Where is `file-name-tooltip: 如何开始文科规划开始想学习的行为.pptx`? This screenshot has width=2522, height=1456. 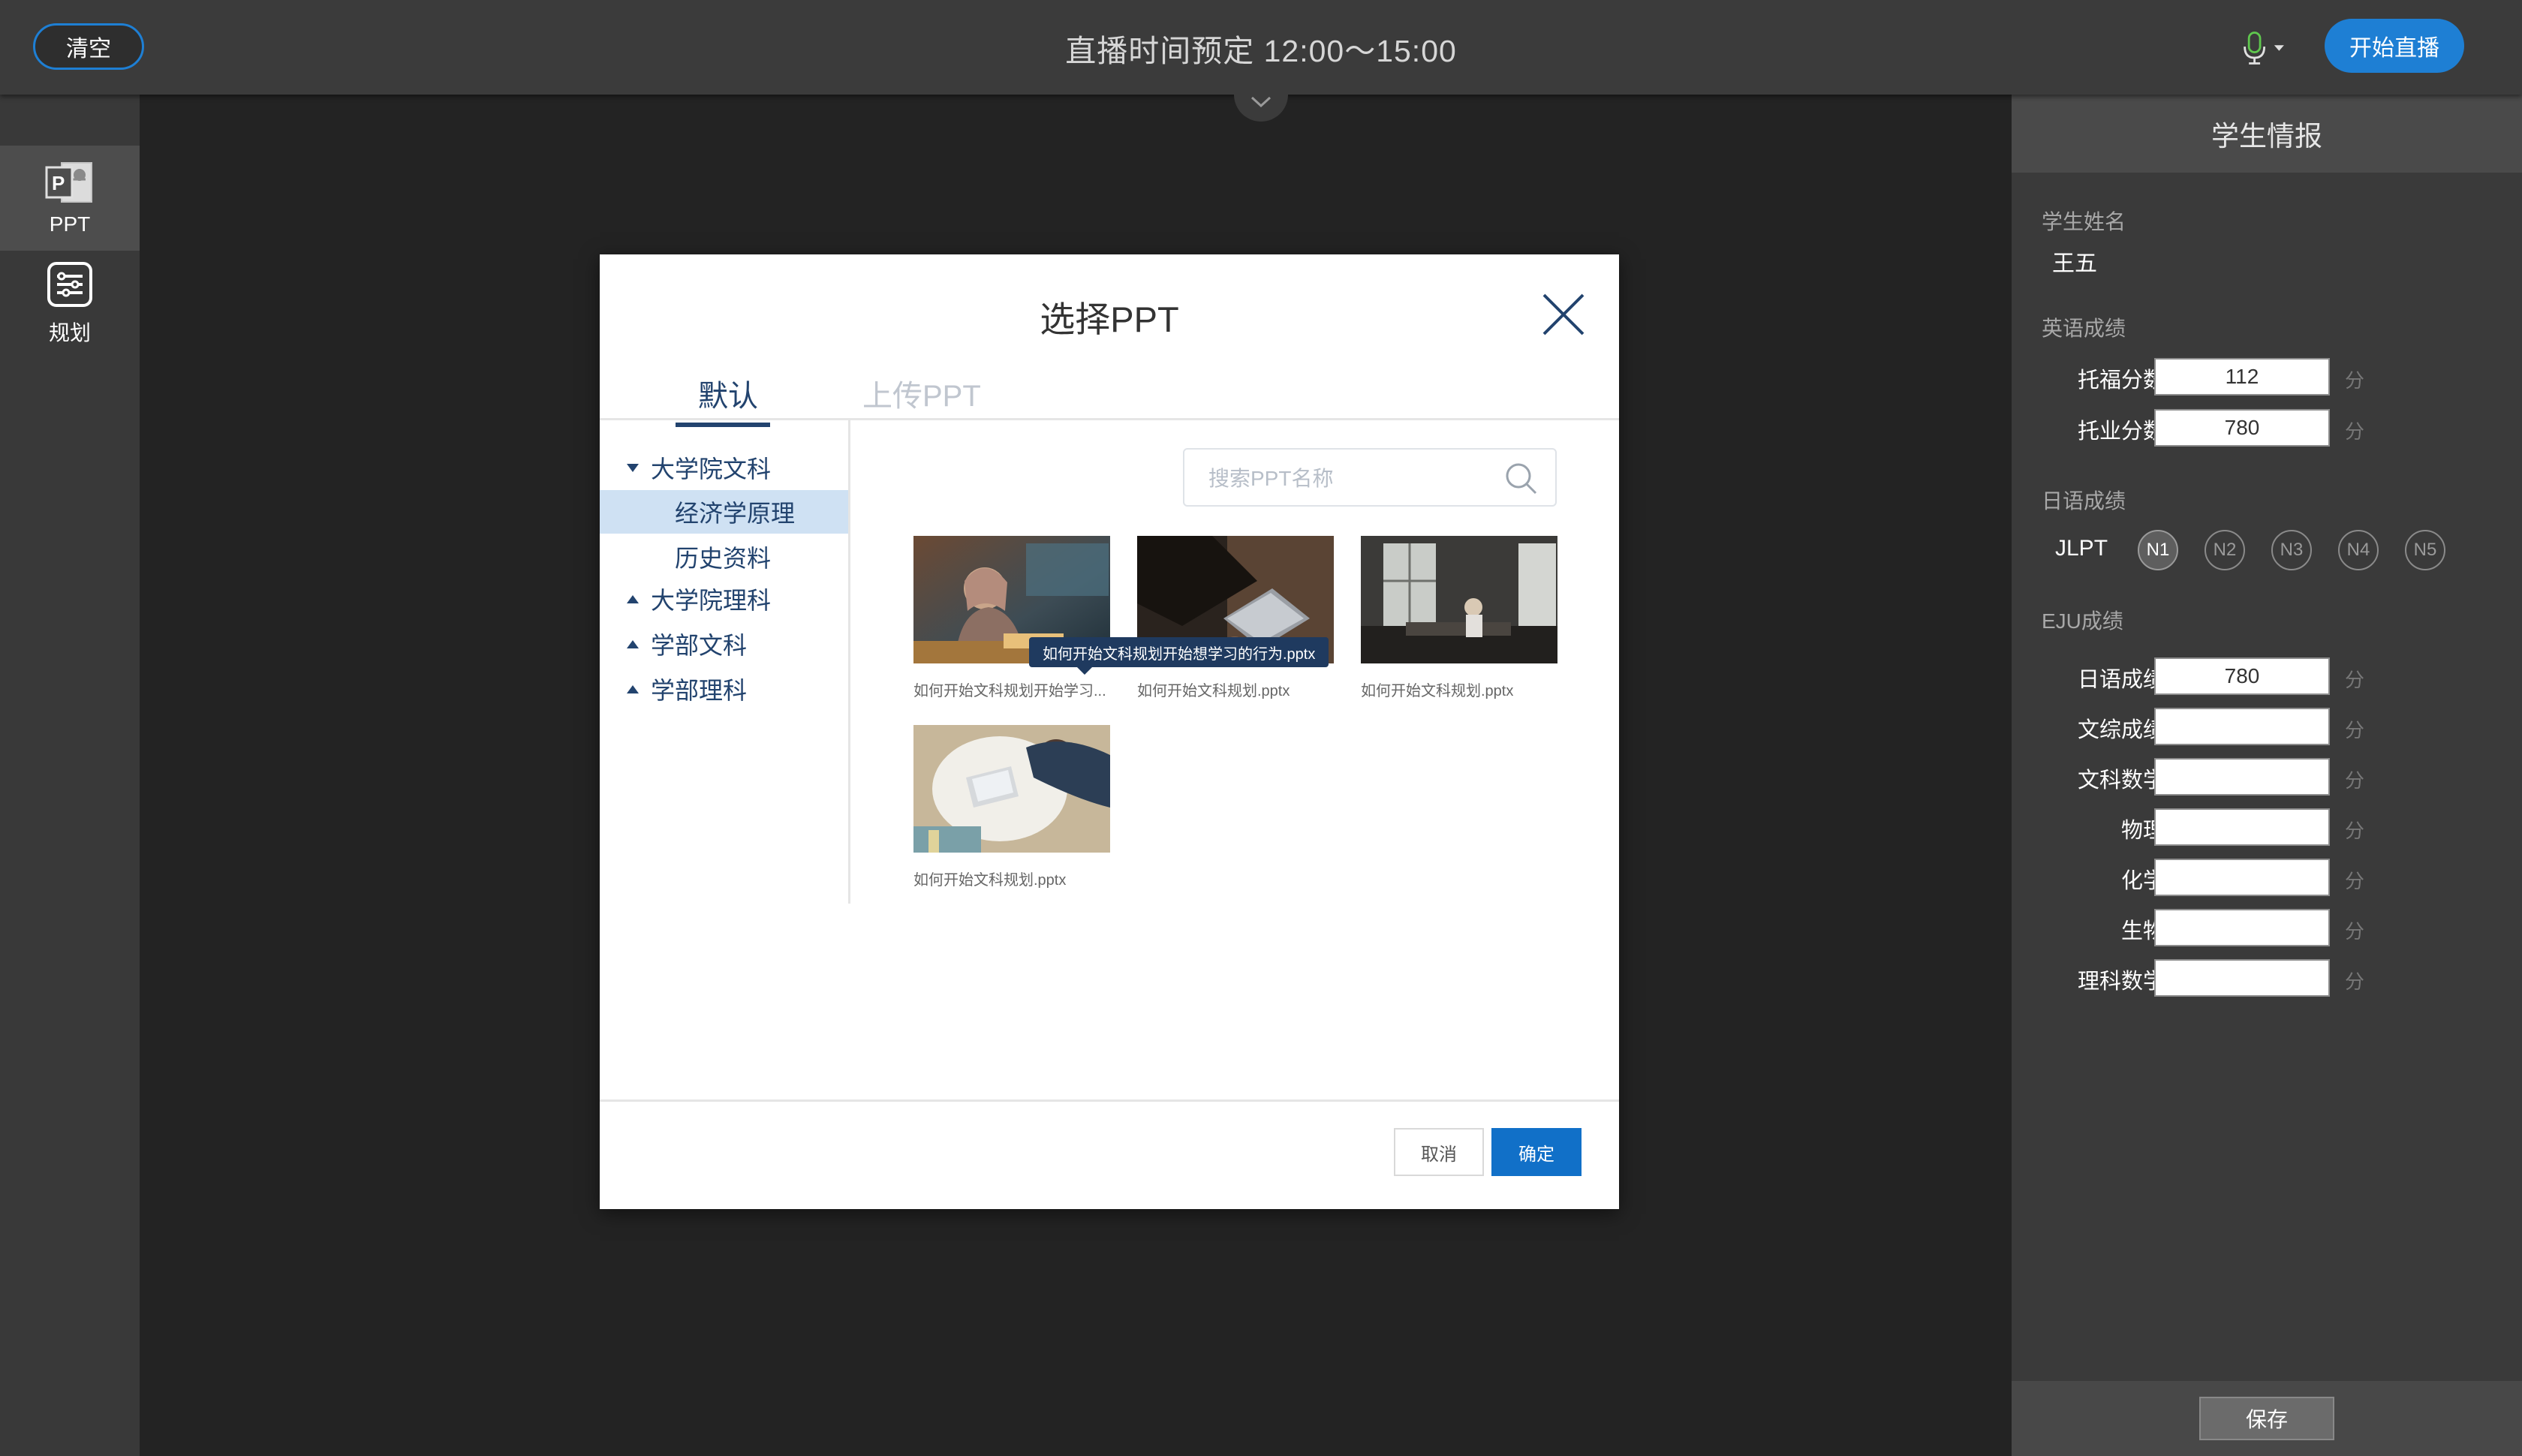
file-name-tooltip: 如何开始文科规划开始想学习的行为.pptx is located at coordinates (1179, 656).